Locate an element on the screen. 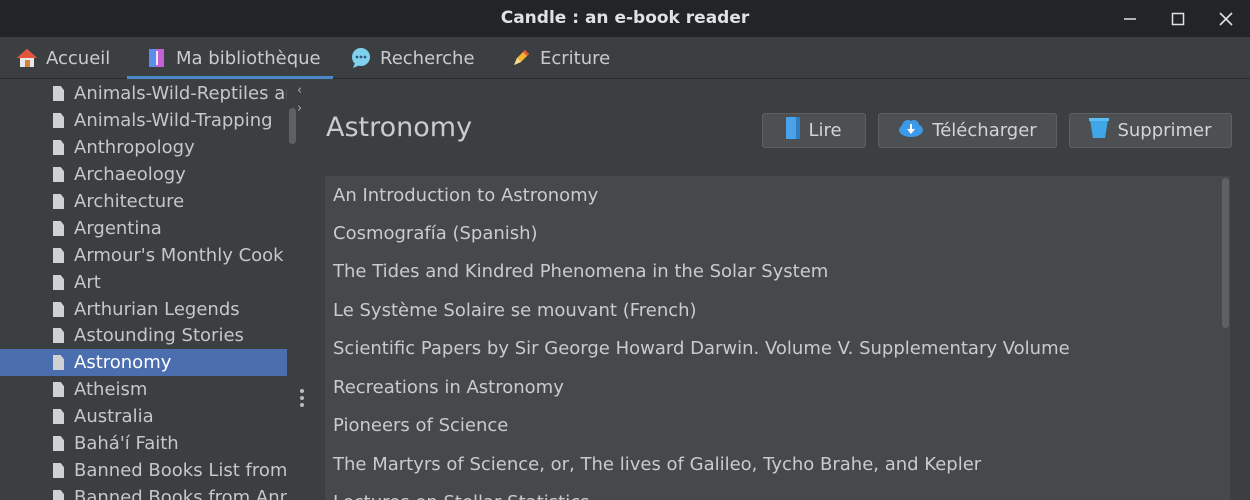  minimize-button is located at coordinates (1130, 18).